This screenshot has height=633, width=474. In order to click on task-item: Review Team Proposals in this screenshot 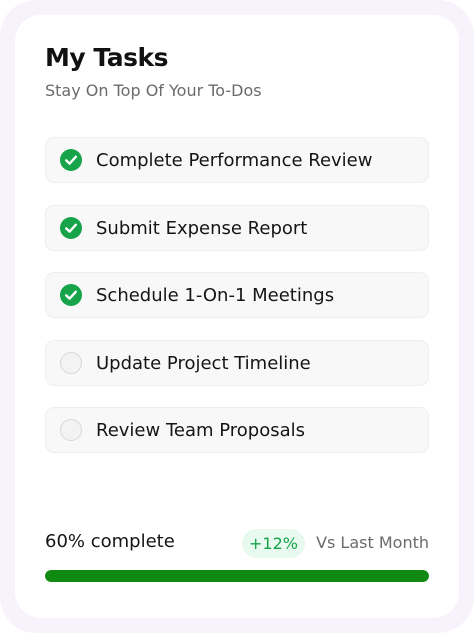, I will do `click(237, 430)`.